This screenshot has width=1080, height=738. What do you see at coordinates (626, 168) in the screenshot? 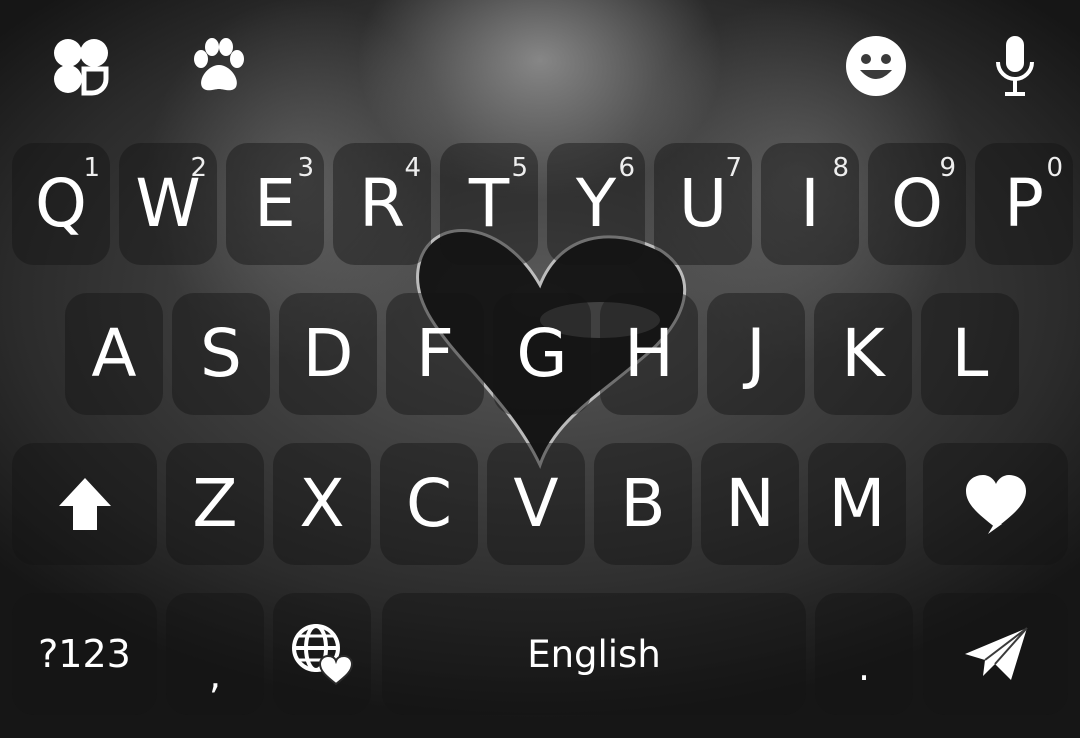
I see `key-hint: 6` at bounding box center [626, 168].